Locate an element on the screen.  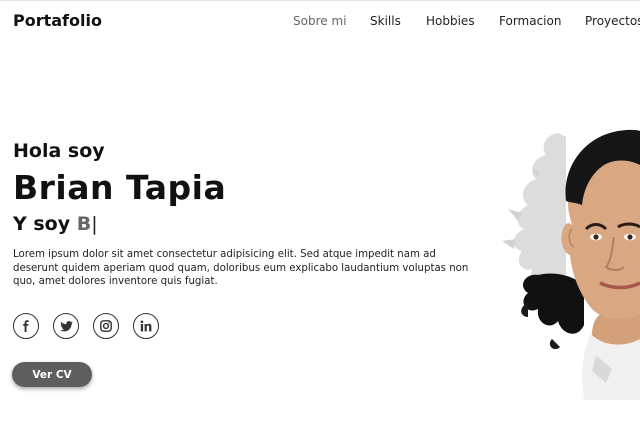
nav-link-sobre-mi: Sobre mi is located at coordinates (319, 21).